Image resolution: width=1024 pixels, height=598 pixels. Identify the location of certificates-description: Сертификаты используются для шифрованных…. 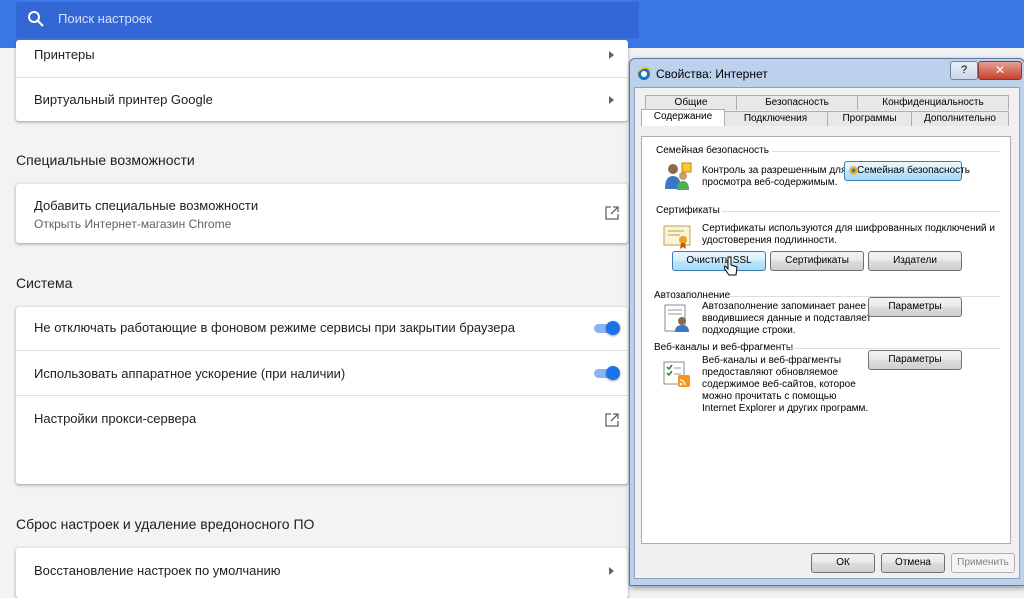
(849, 234).